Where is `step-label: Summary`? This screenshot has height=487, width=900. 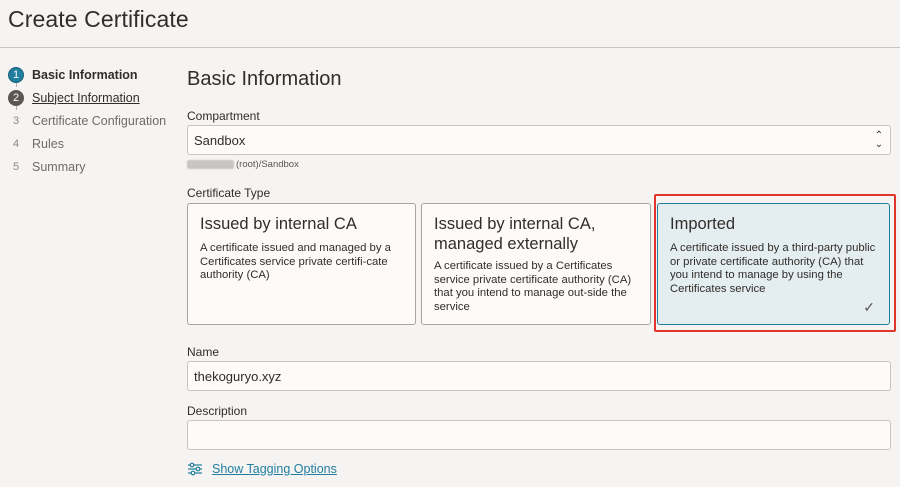 step-label: Summary is located at coordinates (59, 166).